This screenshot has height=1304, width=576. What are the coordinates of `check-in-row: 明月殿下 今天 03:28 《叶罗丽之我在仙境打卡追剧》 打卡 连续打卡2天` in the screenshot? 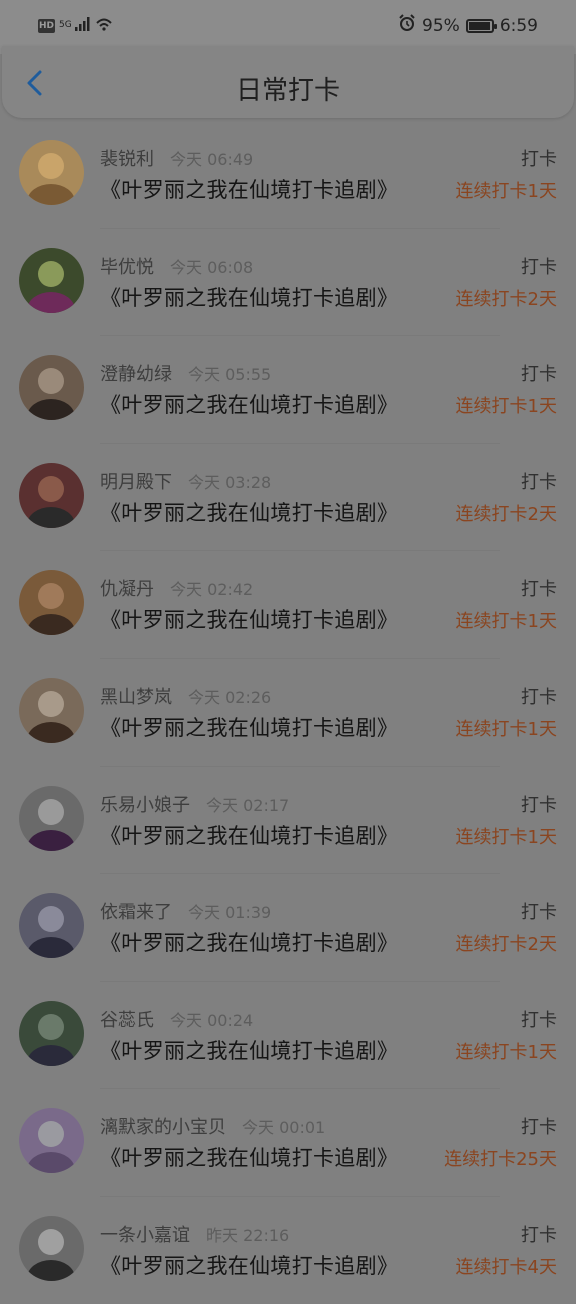 It's located at (288, 496).